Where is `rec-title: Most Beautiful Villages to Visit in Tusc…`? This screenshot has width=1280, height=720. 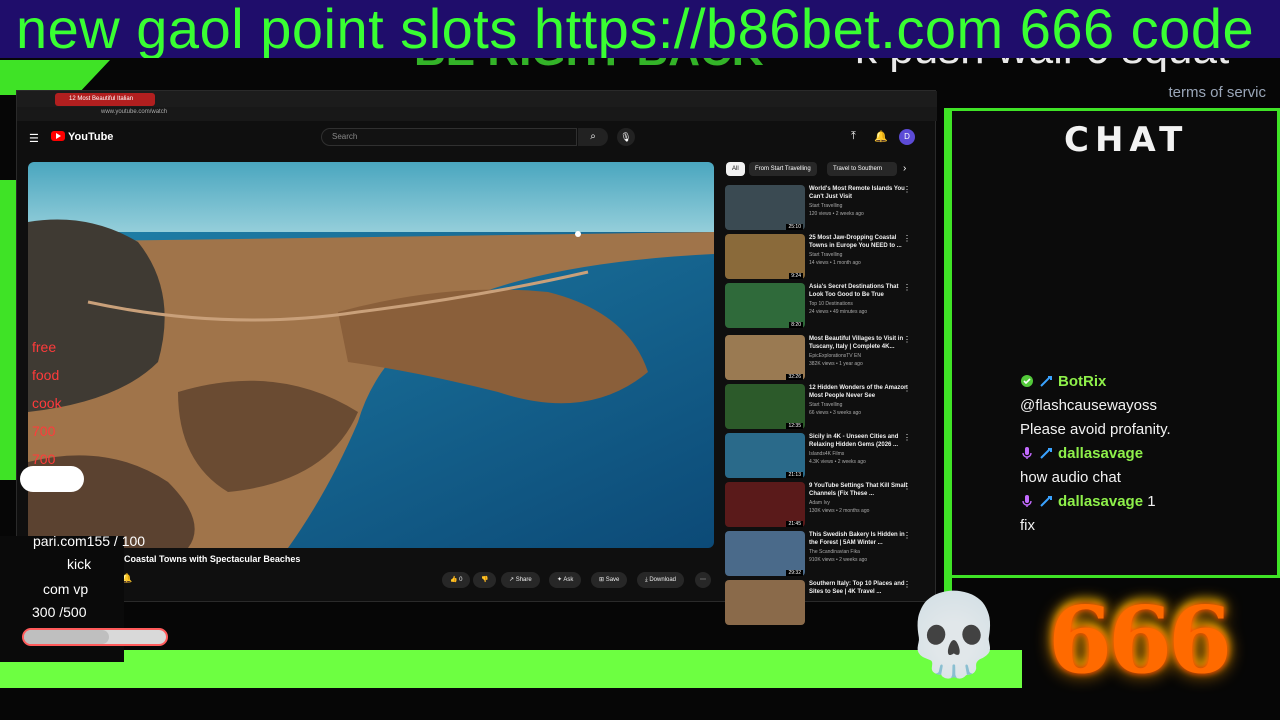 rec-title: Most Beautiful Villages to Visit in Tusc… is located at coordinates (856, 343).